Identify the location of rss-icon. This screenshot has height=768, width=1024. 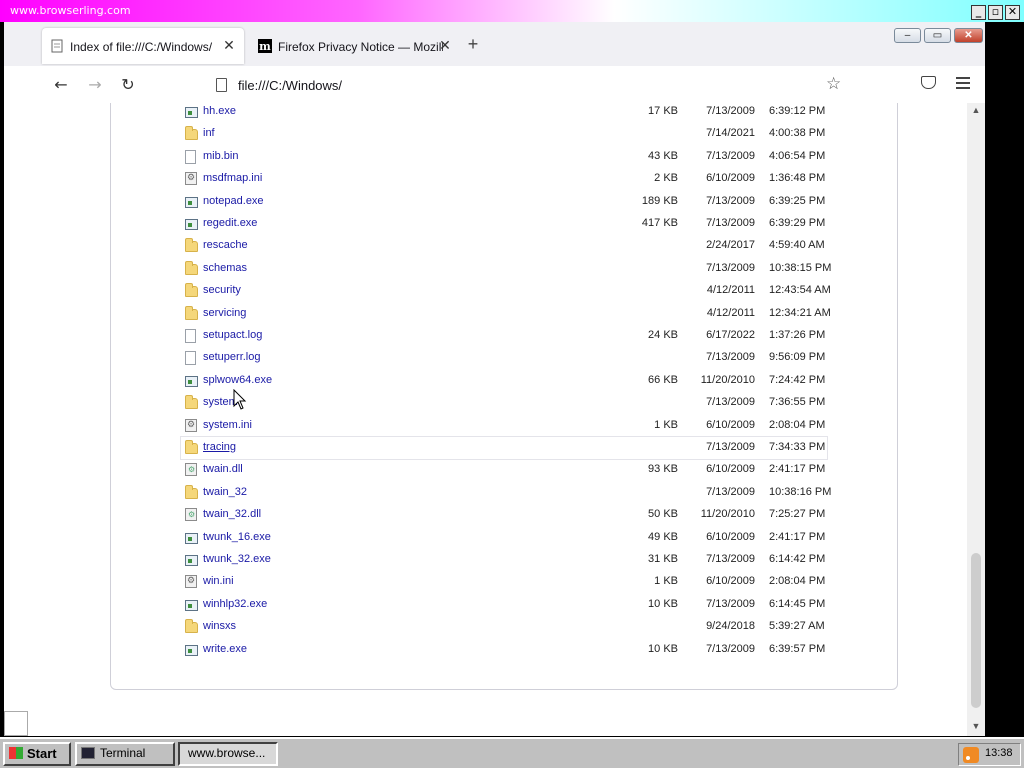
(971, 755).